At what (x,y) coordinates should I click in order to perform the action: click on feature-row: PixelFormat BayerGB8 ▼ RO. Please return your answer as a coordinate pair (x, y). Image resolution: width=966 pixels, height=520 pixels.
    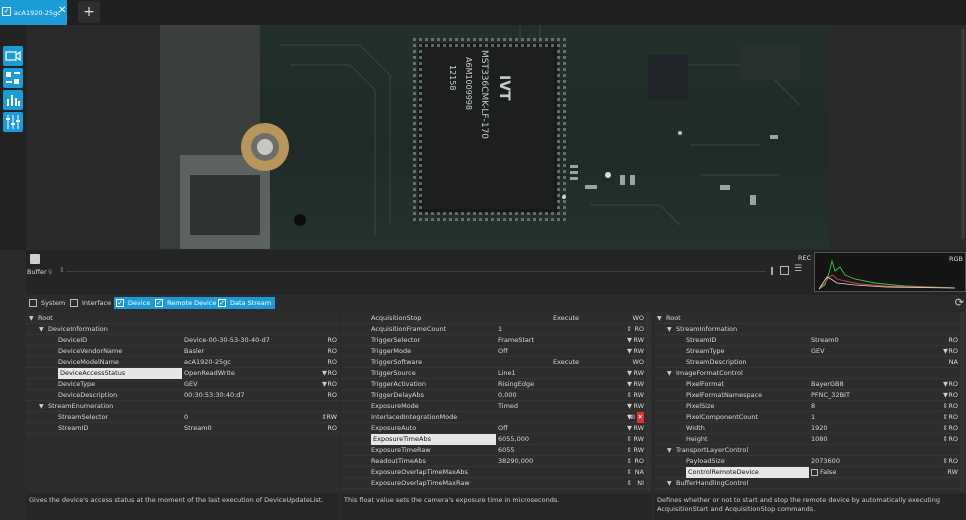
    Looking at the image, I should click on (807, 384).